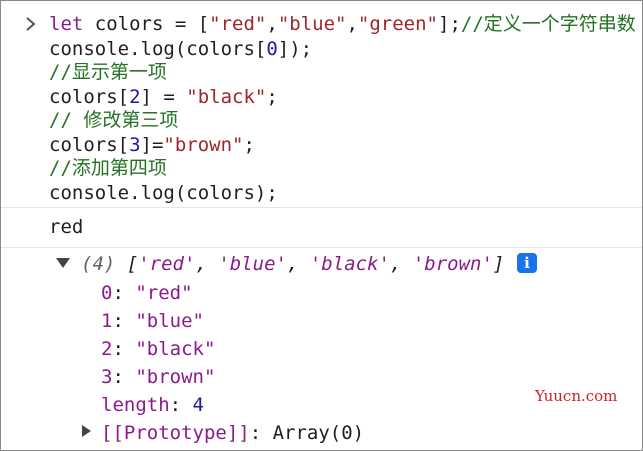  What do you see at coordinates (108, 72) in the screenshot?
I see `code-line-3: //显示第一项` at bounding box center [108, 72].